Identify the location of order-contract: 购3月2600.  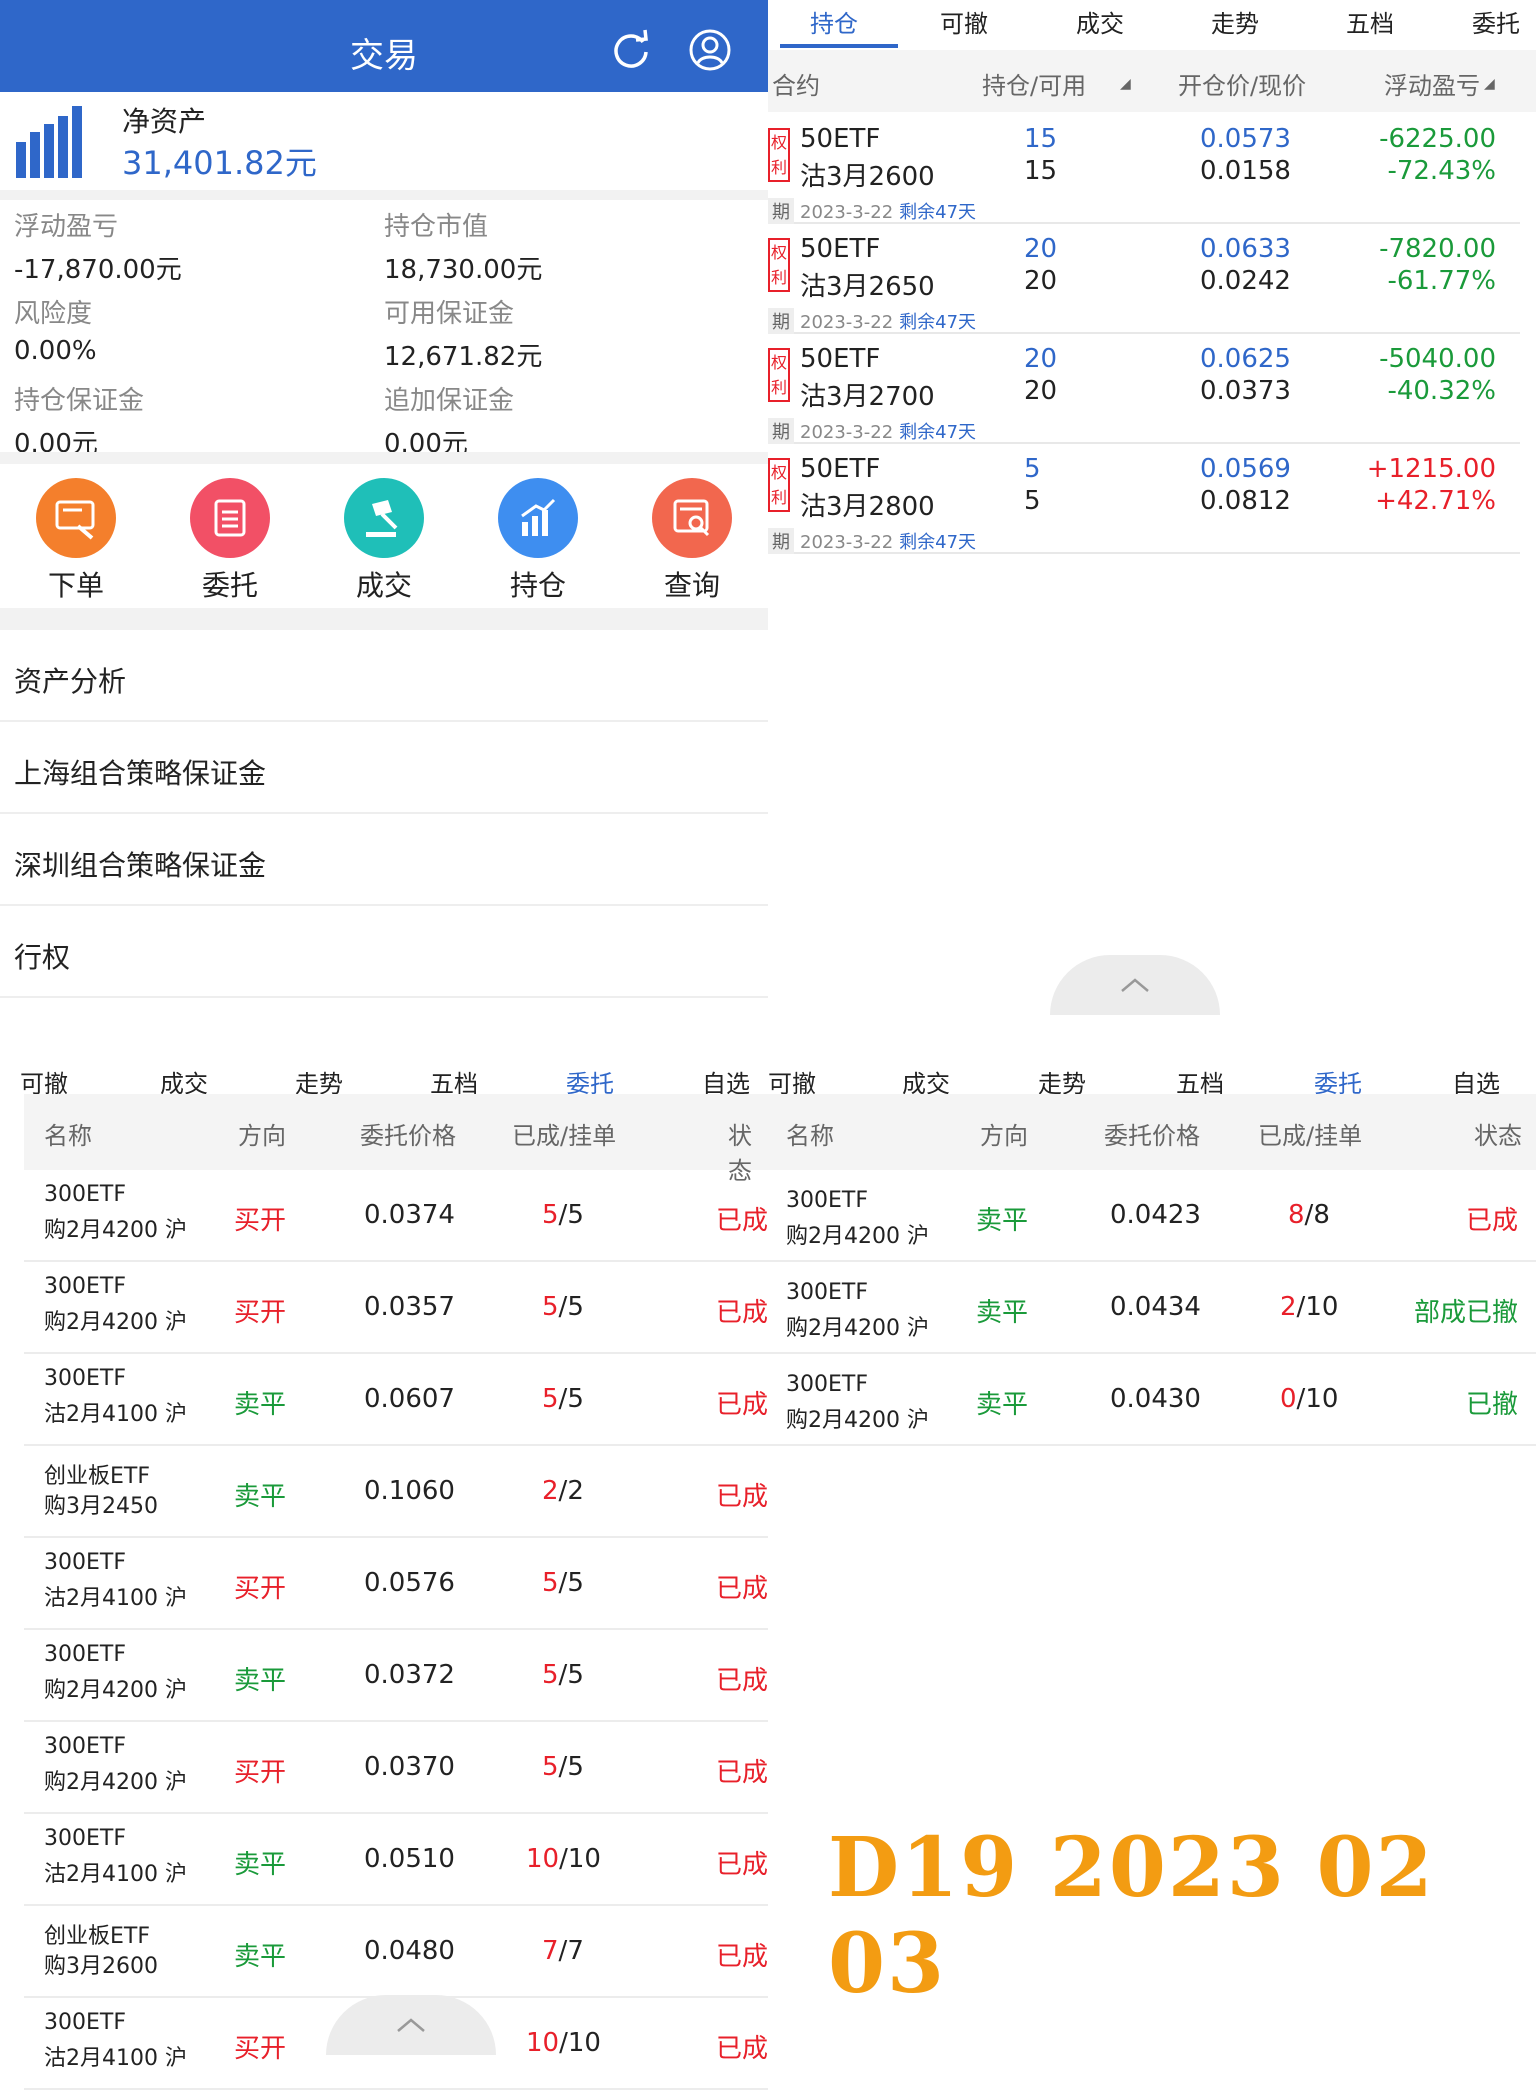
(101, 1966).